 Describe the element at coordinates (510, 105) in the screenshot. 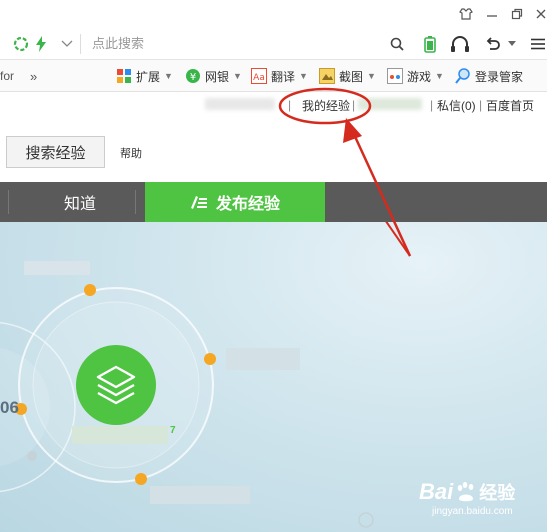

I see `baidu-home-link: 百度首页` at that location.